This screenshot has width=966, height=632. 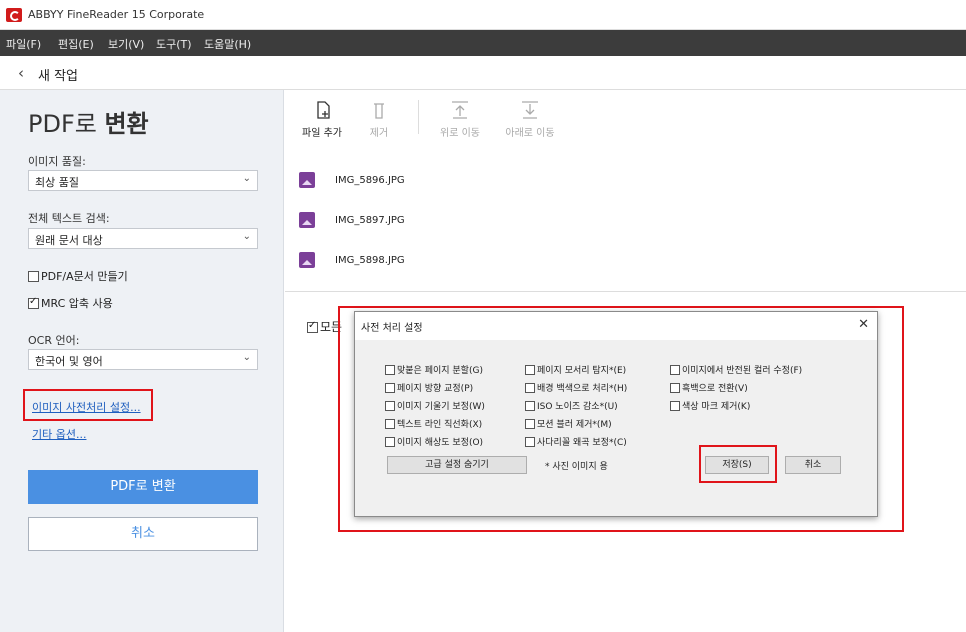 What do you see at coordinates (227, 44) in the screenshot?
I see `menu-help: 도움말(H)` at bounding box center [227, 44].